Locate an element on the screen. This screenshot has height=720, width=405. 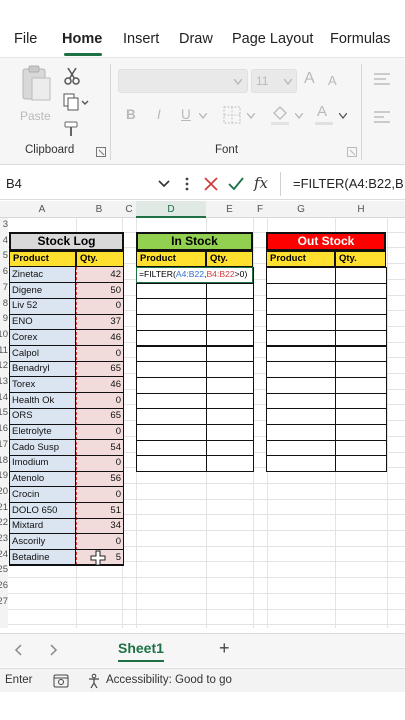
tab-insert: Insert is located at coordinates (141, 39).